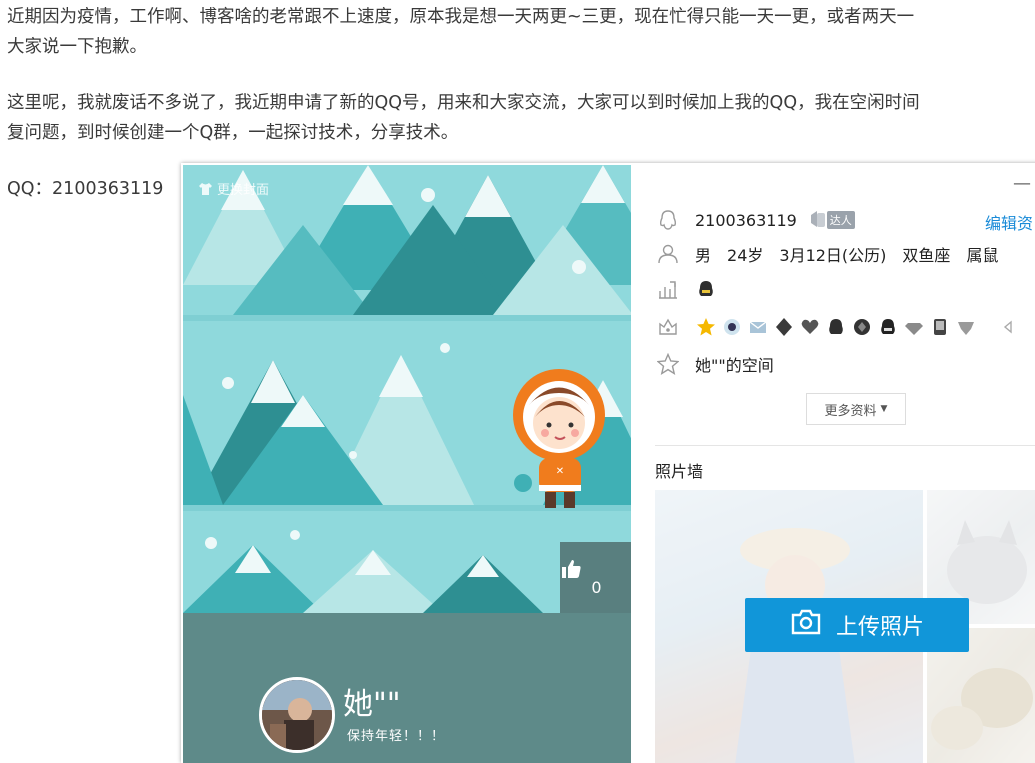 This screenshot has width=1035, height=763. I want to click on penguin-vip-badge-icon, so click(888, 327).